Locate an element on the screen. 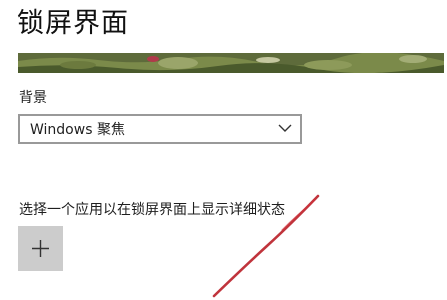 The width and height of the screenshot is (447, 300). page-title: 锁屏界面 is located at coordinates (73, 23).